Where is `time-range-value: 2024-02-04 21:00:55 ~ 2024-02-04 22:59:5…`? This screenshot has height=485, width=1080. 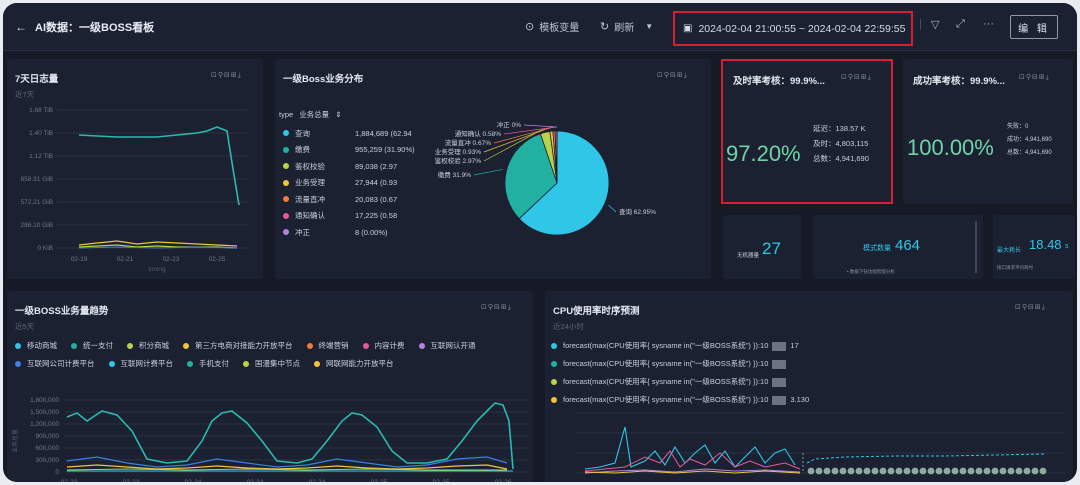 time-range-value: 2024-02-04 21:00:55 ~ 2024-02-04 22:59:5… is located at coordinates (802, 28).